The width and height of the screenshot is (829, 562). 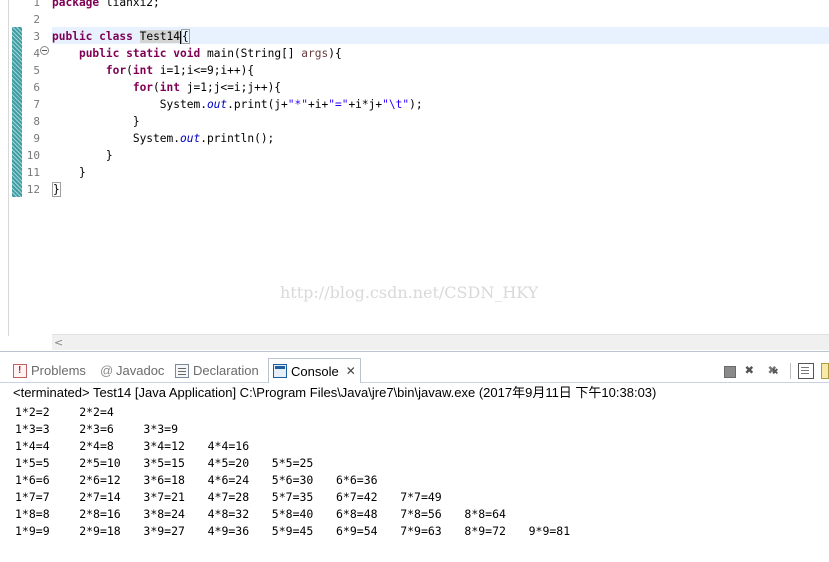 I want to click on remove-all-terminated-icon, so click(x=775, y=370).